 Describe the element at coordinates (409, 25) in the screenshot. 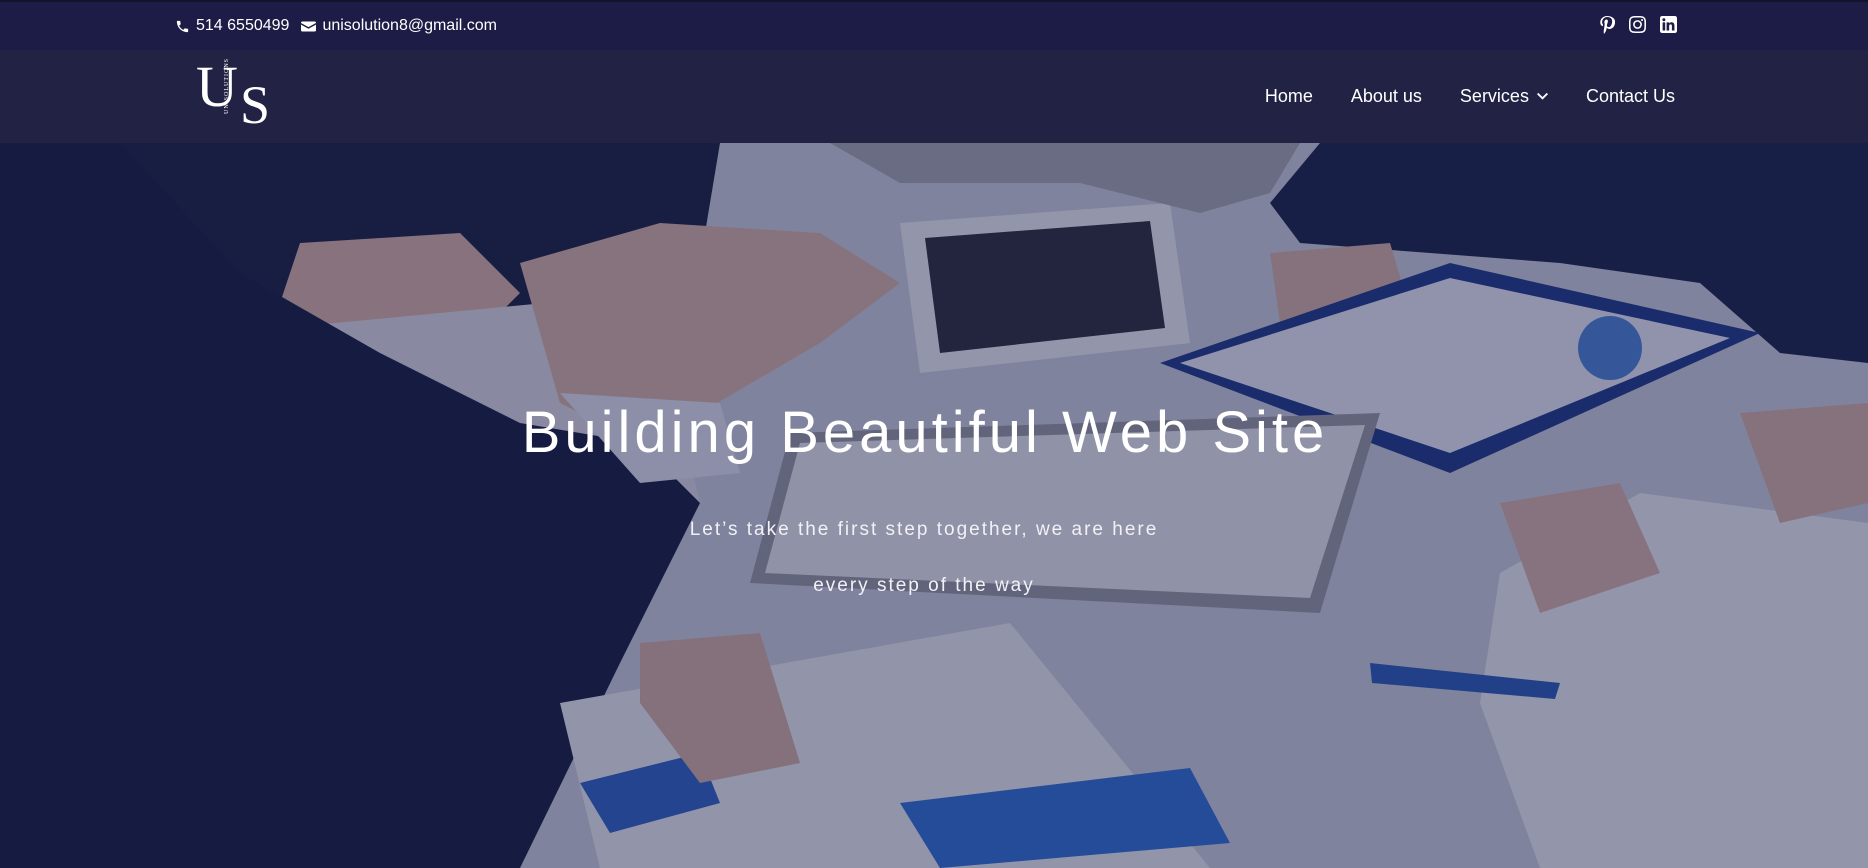

I see `email-address: unisolution8@gmail.com` at that location.